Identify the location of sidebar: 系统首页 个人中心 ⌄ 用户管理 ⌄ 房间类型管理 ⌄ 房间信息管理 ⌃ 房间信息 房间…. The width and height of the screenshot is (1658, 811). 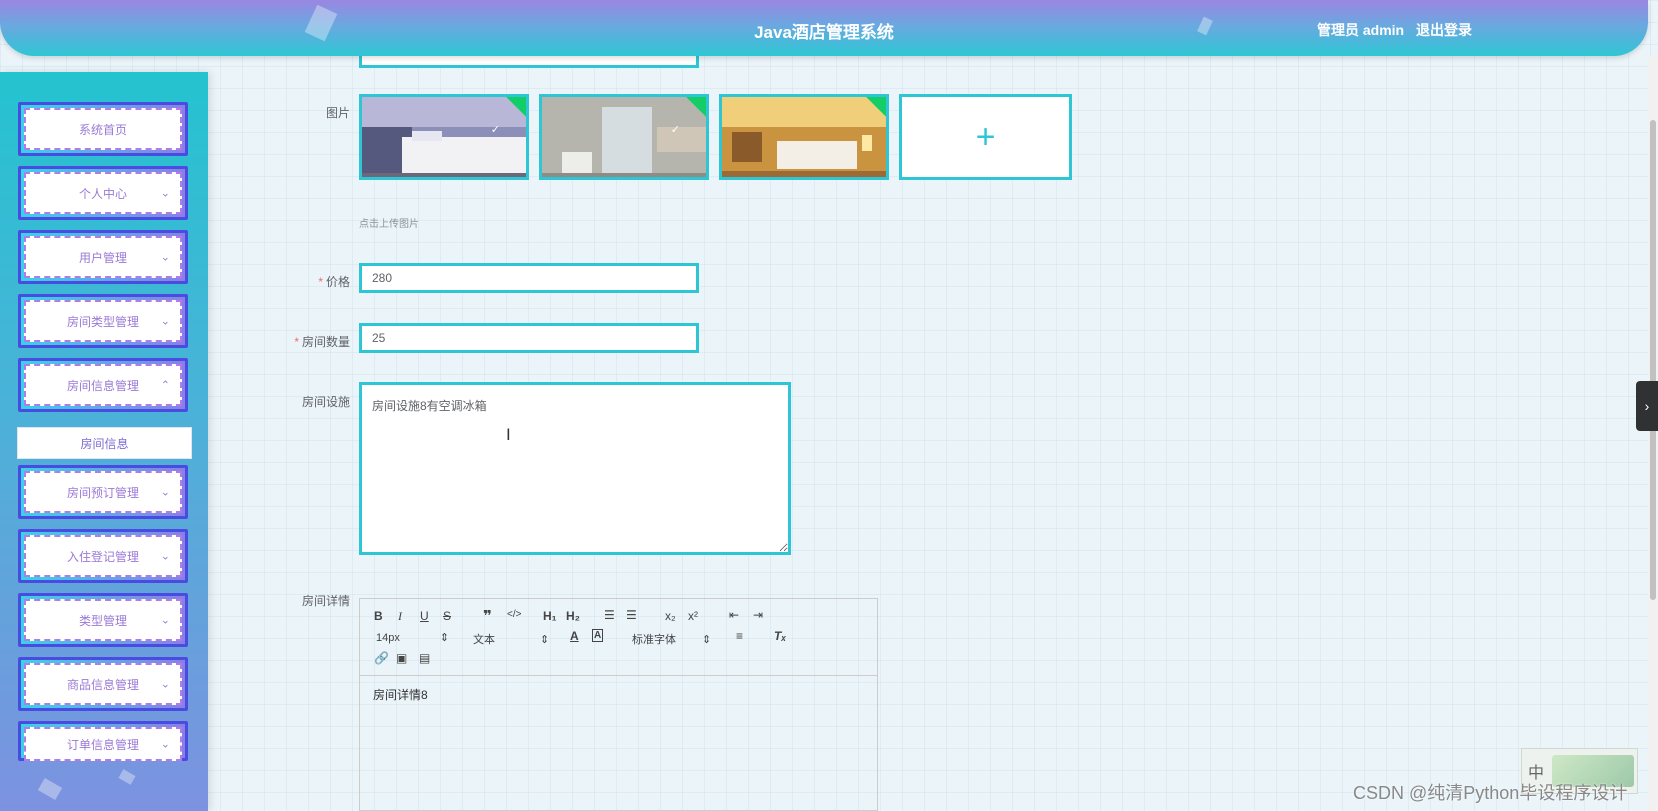
(104, 441).